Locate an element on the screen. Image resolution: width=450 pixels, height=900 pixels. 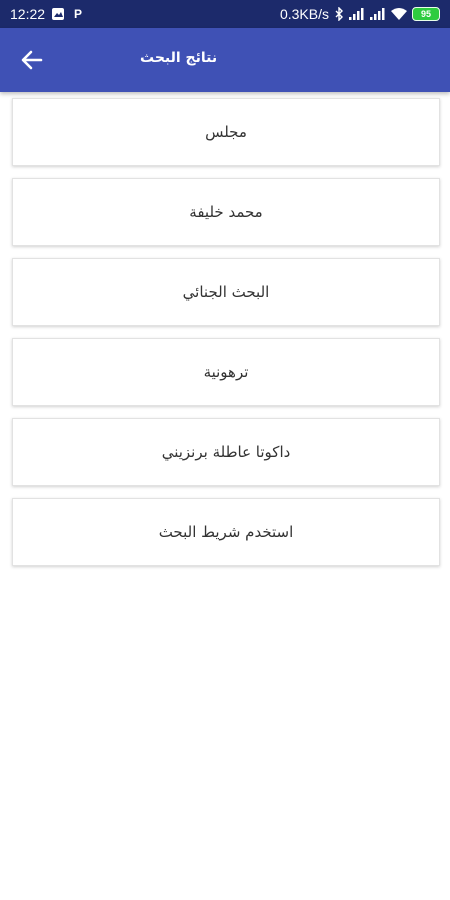
photo-icon is located at coordinates (58, 14).